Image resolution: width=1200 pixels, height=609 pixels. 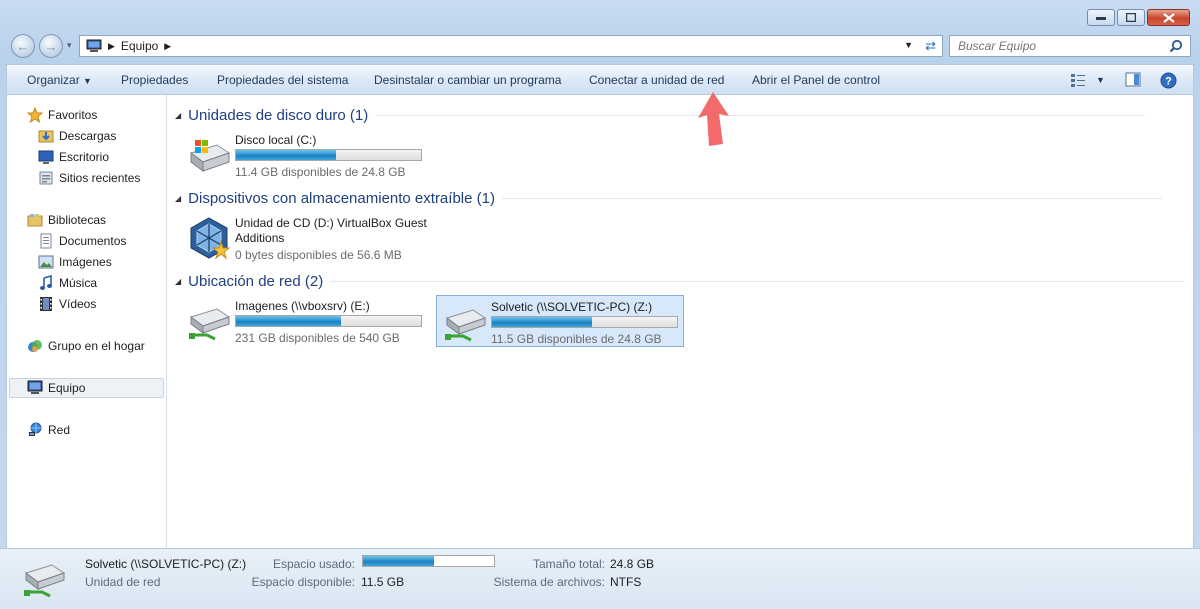 I want to click on sidebar-item-documents: Documentos, so click(x=82, y=241).